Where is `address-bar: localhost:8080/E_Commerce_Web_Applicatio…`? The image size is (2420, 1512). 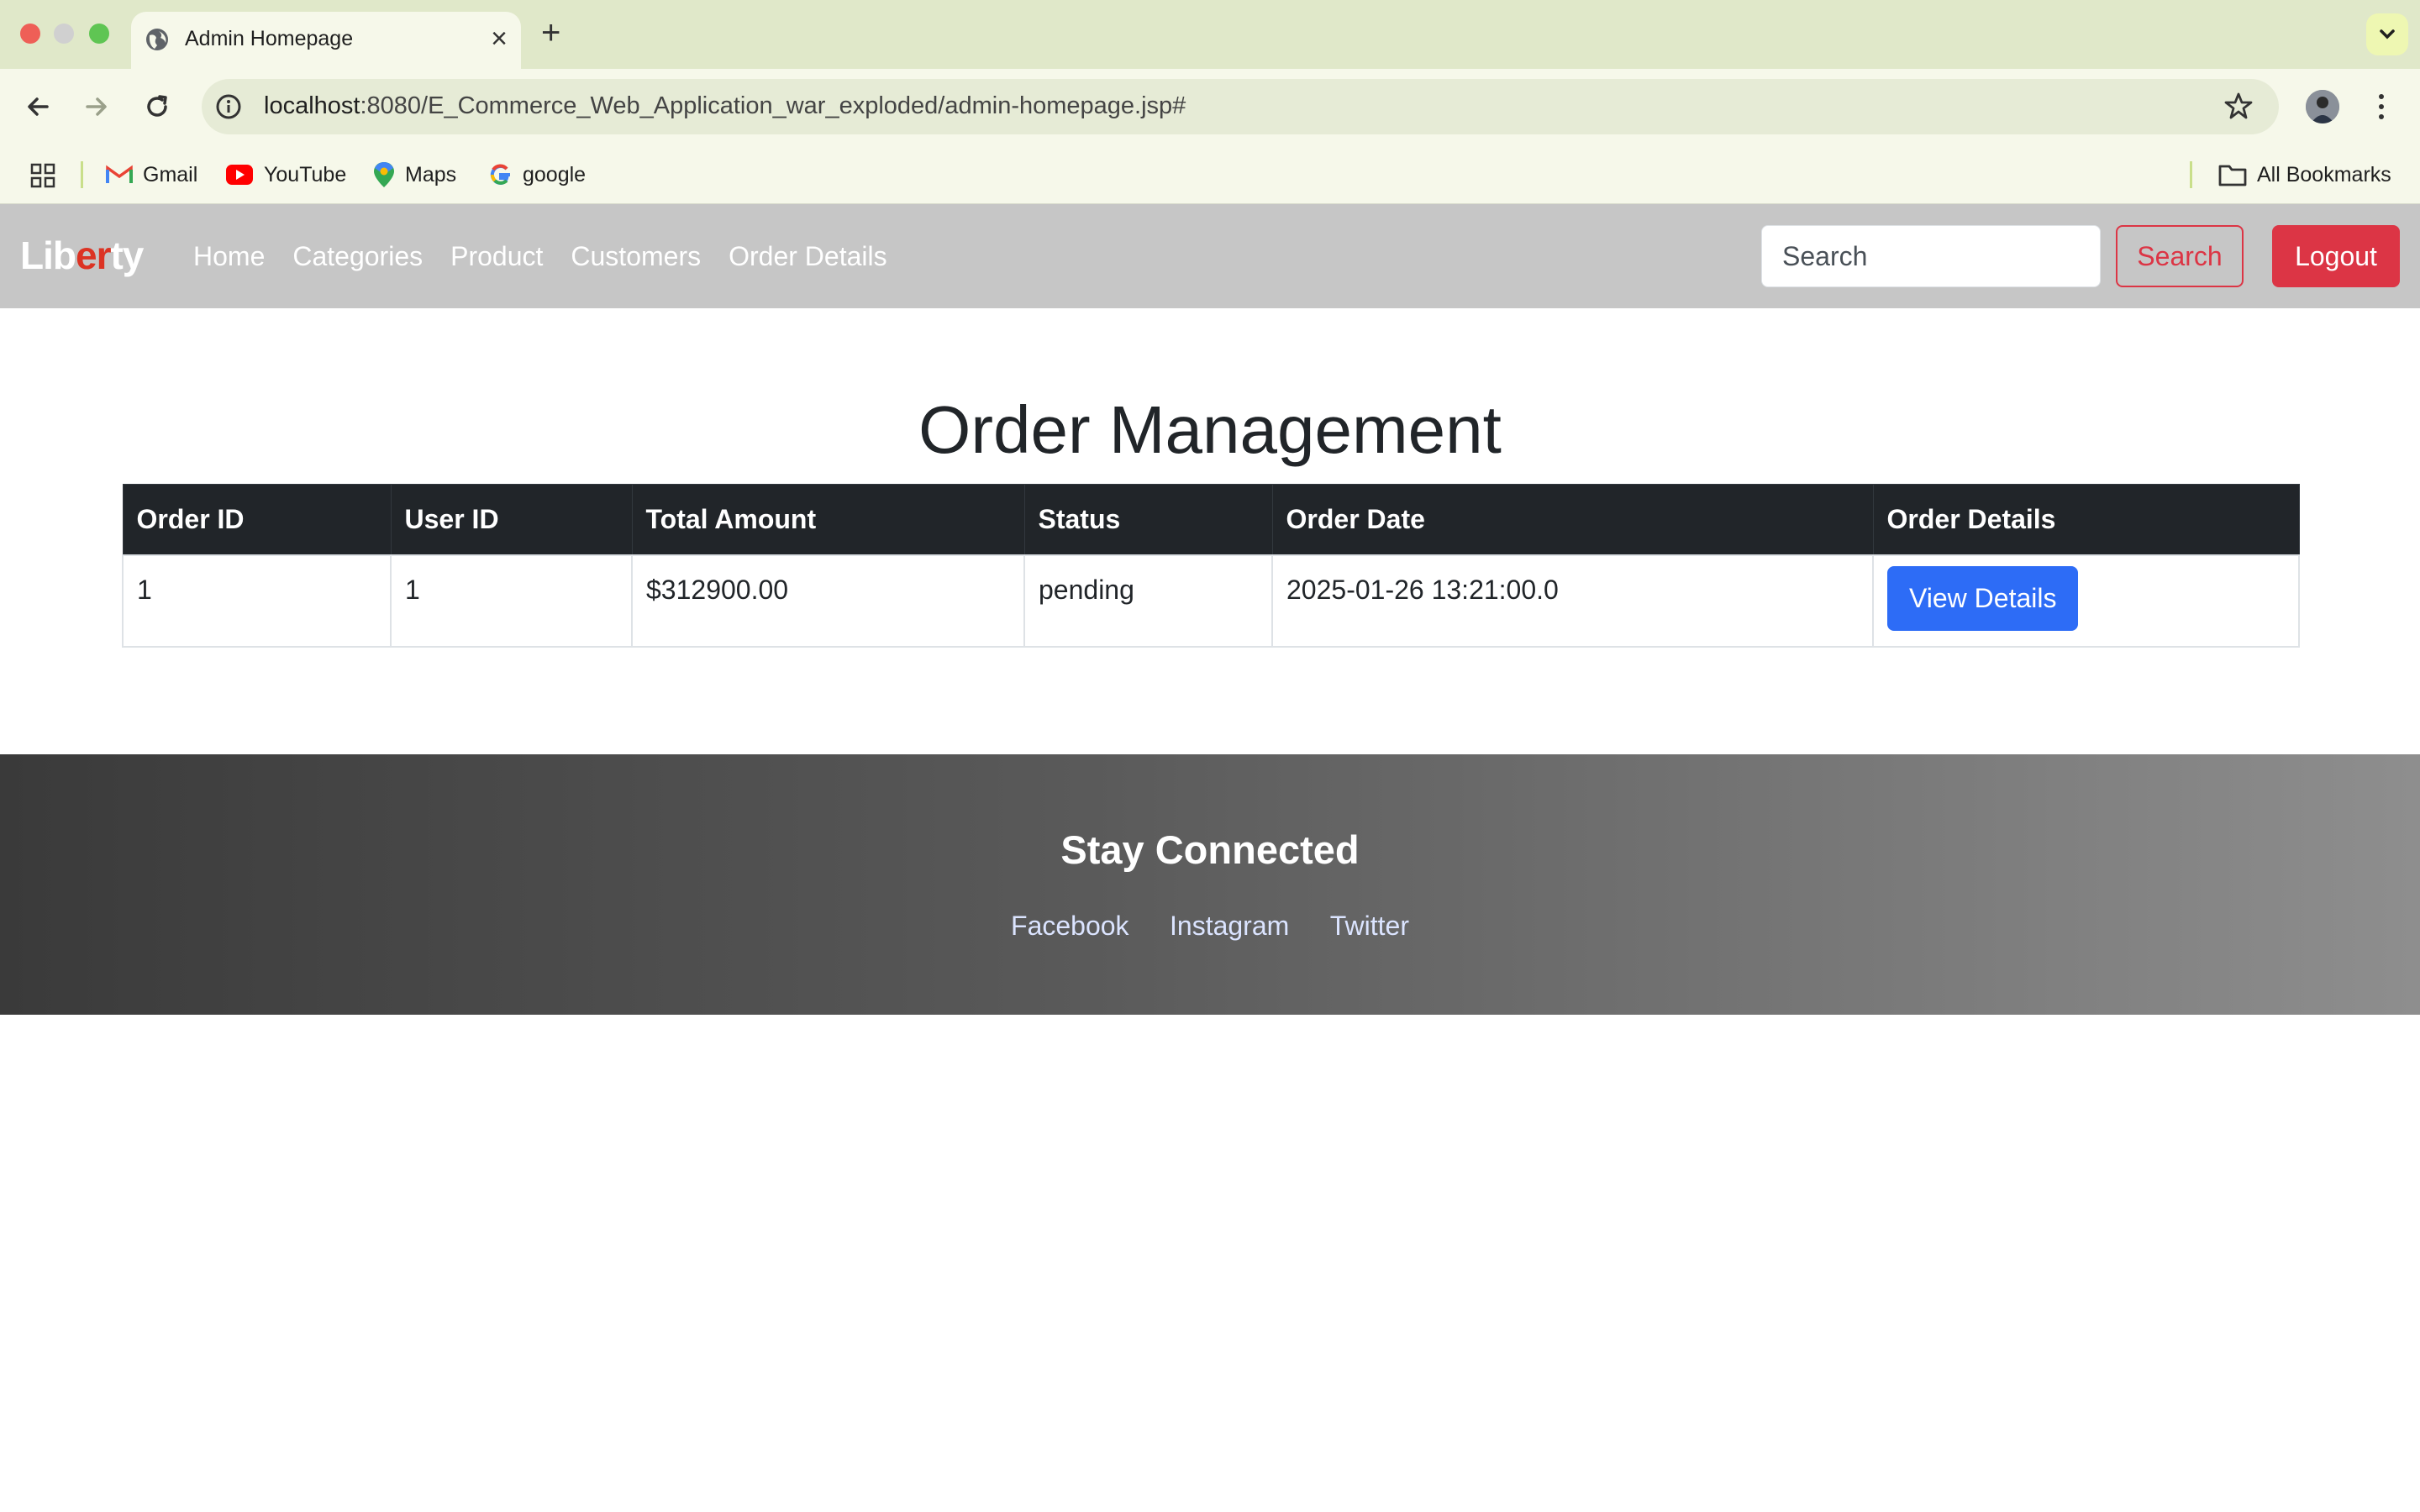
address-bar: localhost:8080/E_Commerce_Web_Applicatio… is located at coordinates (1240, 106).